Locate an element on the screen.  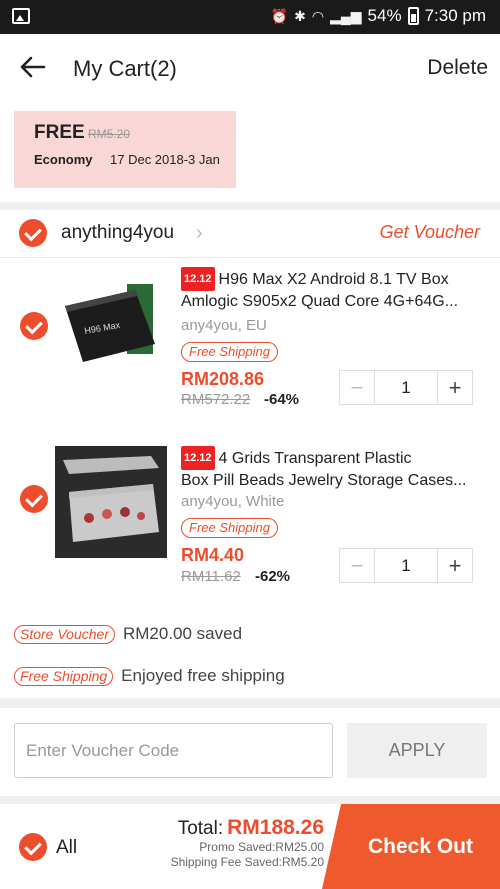
gallery-icon is located at coordinates (21, 16).